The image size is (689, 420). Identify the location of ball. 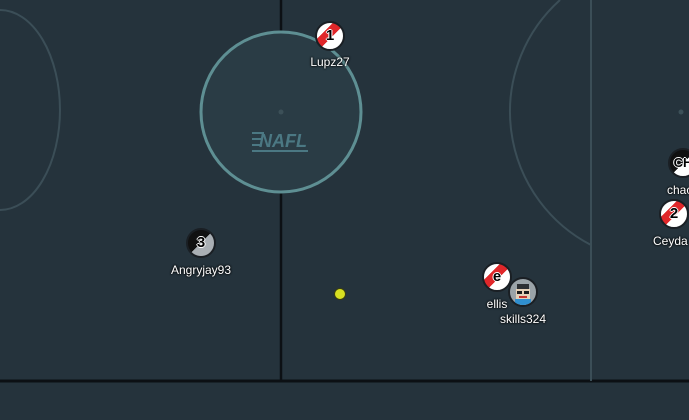
(340, 294).